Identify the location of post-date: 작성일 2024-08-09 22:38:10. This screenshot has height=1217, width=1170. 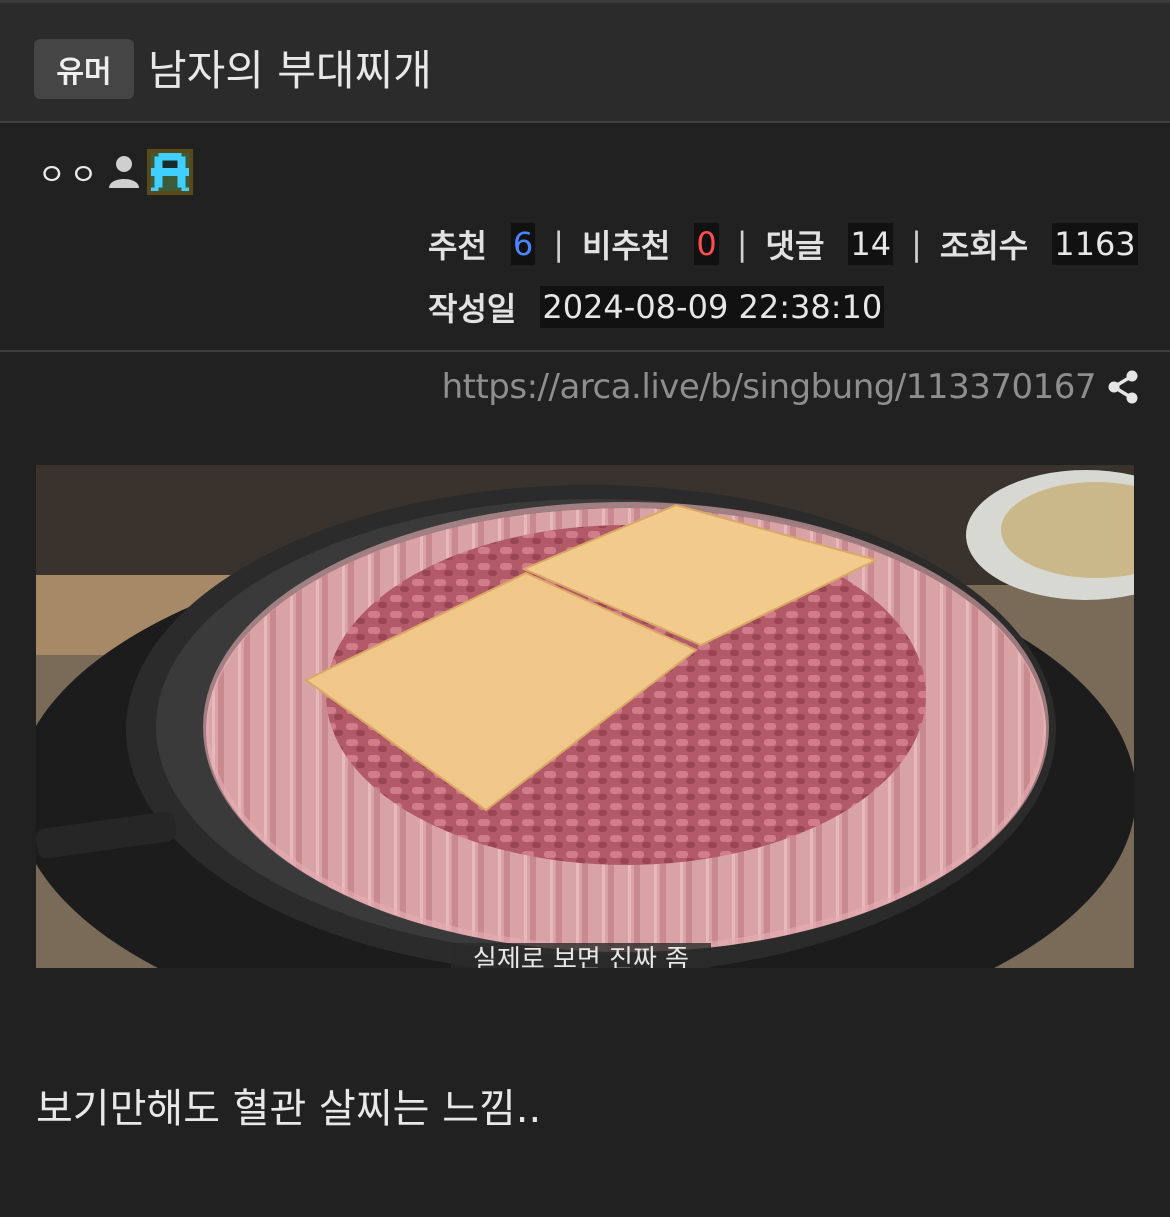
(656, 307).